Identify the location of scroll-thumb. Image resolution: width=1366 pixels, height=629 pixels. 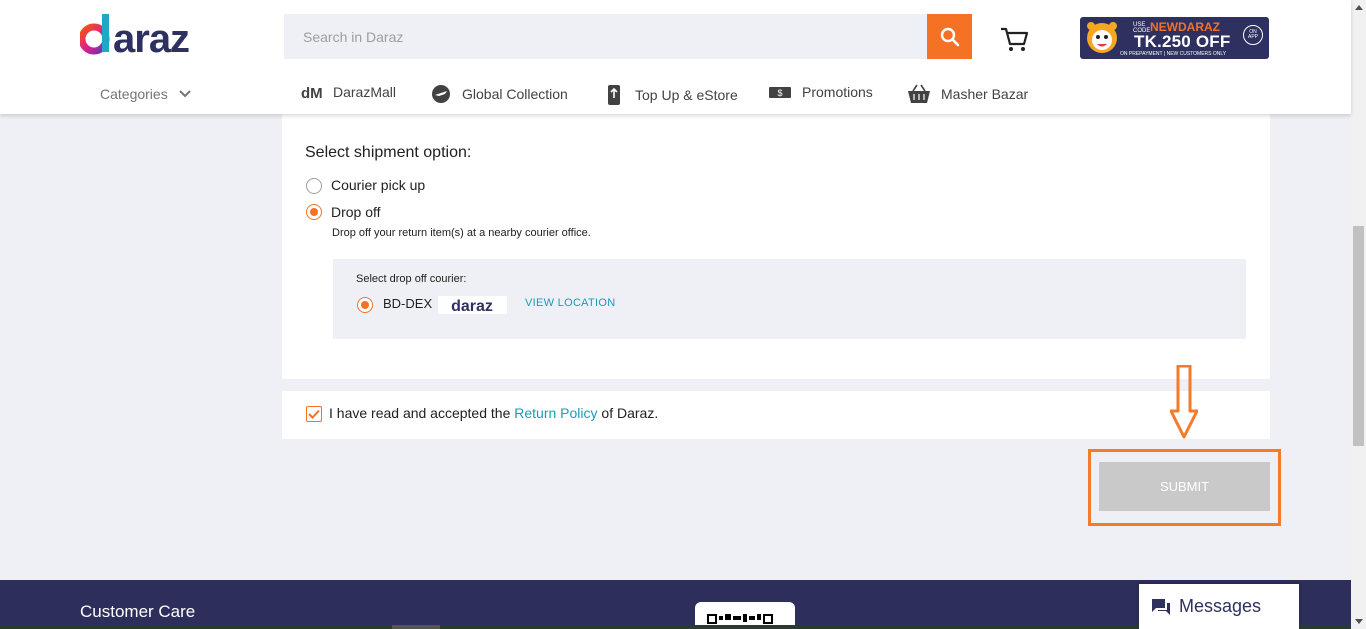
(1358, 336).